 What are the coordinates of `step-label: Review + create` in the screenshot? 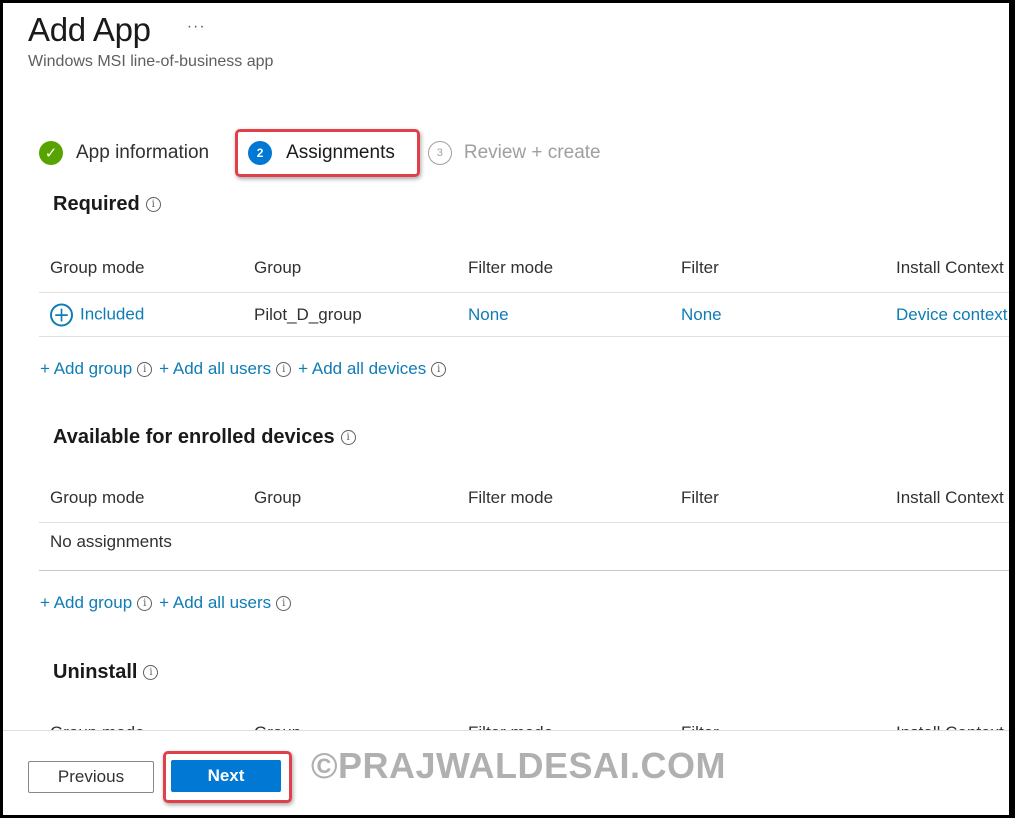 It's located at (532, 152).